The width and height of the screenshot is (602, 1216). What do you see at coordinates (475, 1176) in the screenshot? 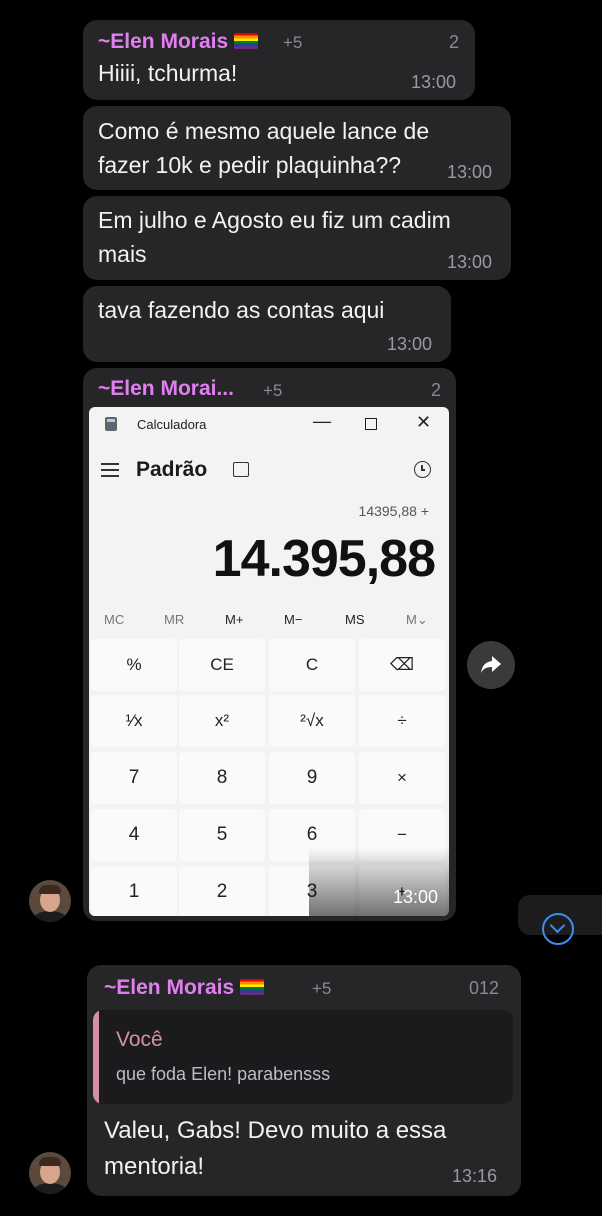
I see `message-time: 13:16` at bounding box center [475, 1176].